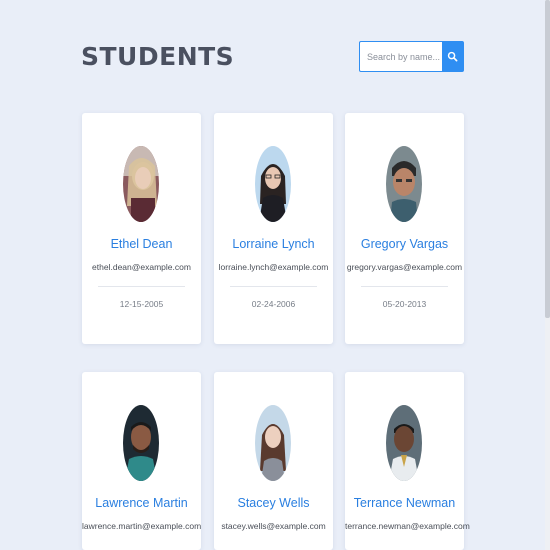 Image resolution: width=550 pixels, height=550 pixels. What do you see at coordinates (273, 526) in the screenshot?
I see `student-email: stacey.wells@example.com` at bounding box center [273, 526].